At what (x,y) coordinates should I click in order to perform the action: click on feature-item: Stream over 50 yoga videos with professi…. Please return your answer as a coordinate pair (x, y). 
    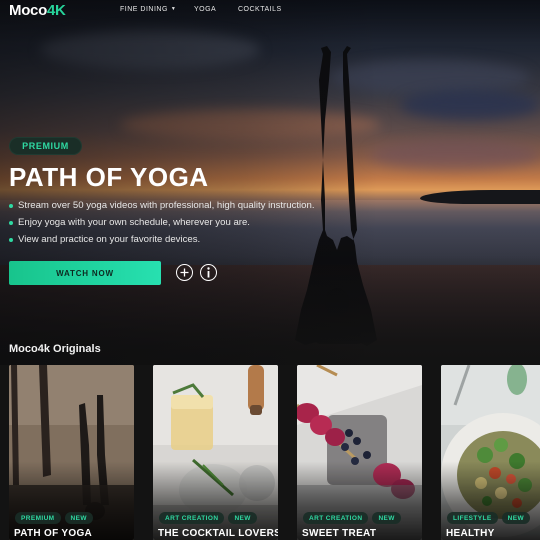
    Looking at the image, I should click on (162, 205).